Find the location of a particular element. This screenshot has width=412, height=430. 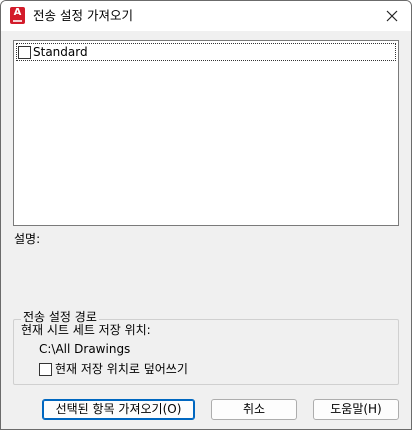

app-icon: A is located at coordinates (17, 15).